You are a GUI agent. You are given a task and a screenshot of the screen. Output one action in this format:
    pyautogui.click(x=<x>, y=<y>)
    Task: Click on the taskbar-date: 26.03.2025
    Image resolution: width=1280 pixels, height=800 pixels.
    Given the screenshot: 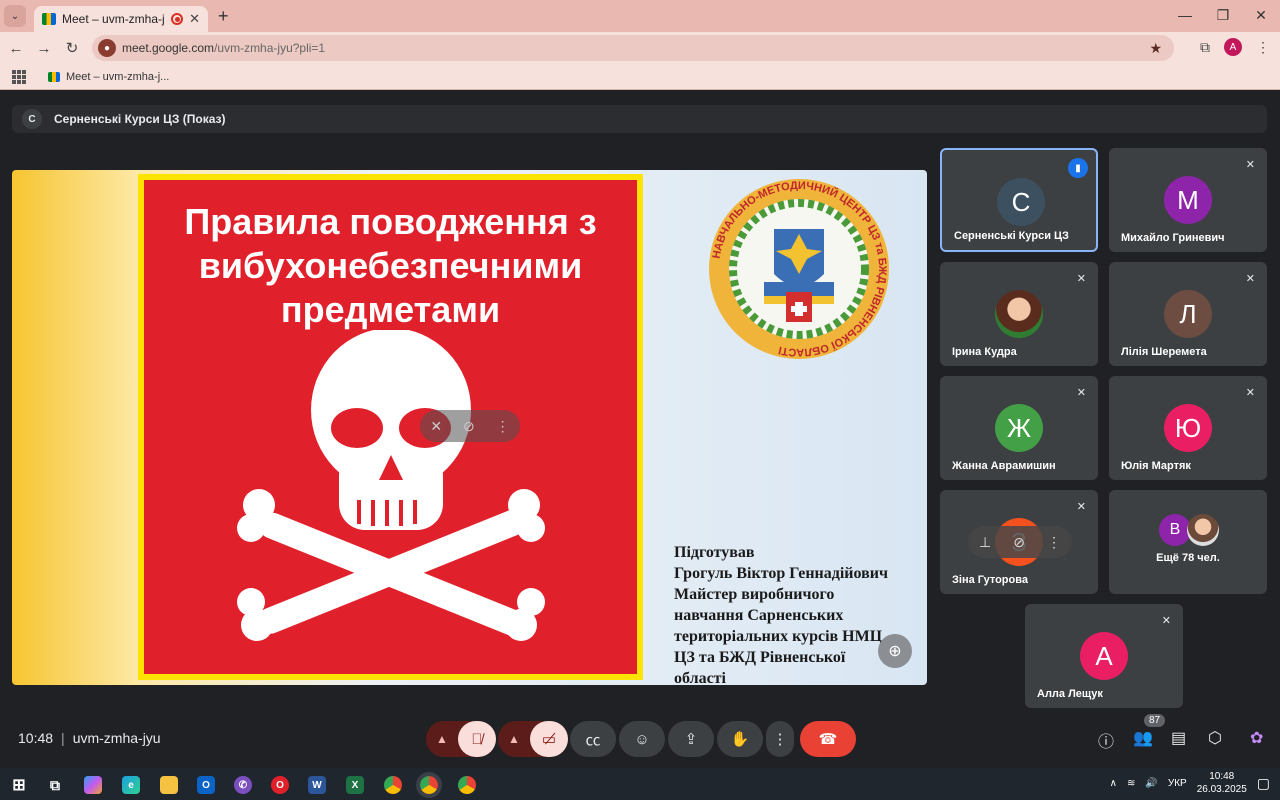 What is the action you would take?
    pyautogui.click(x=1221, y=789)
    